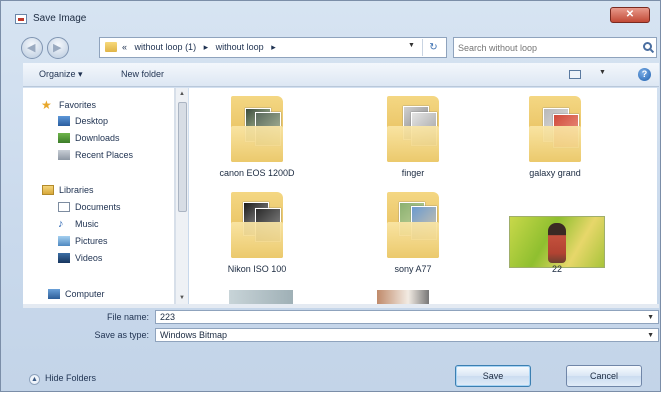  I want to click on file-name: 22, so click(556, 269).